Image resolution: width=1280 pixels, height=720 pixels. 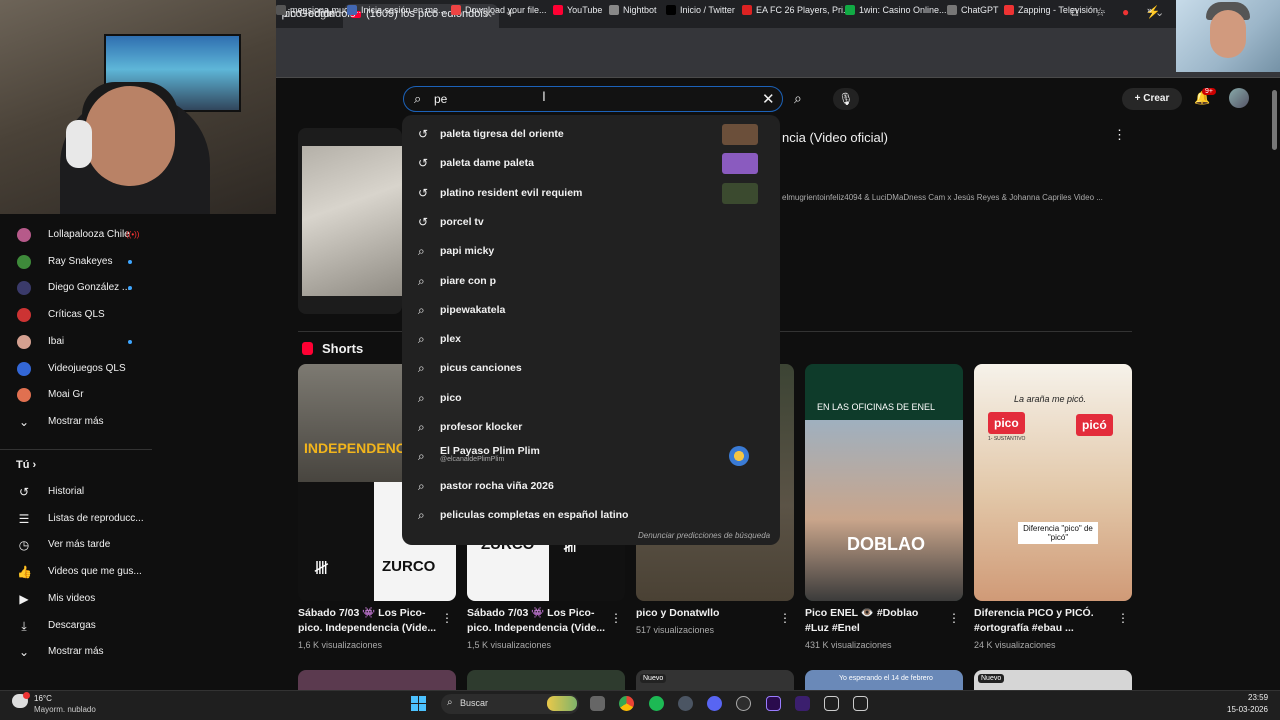 I want to click on video-more-icon: ⋮, so click(x=1119, y=135).